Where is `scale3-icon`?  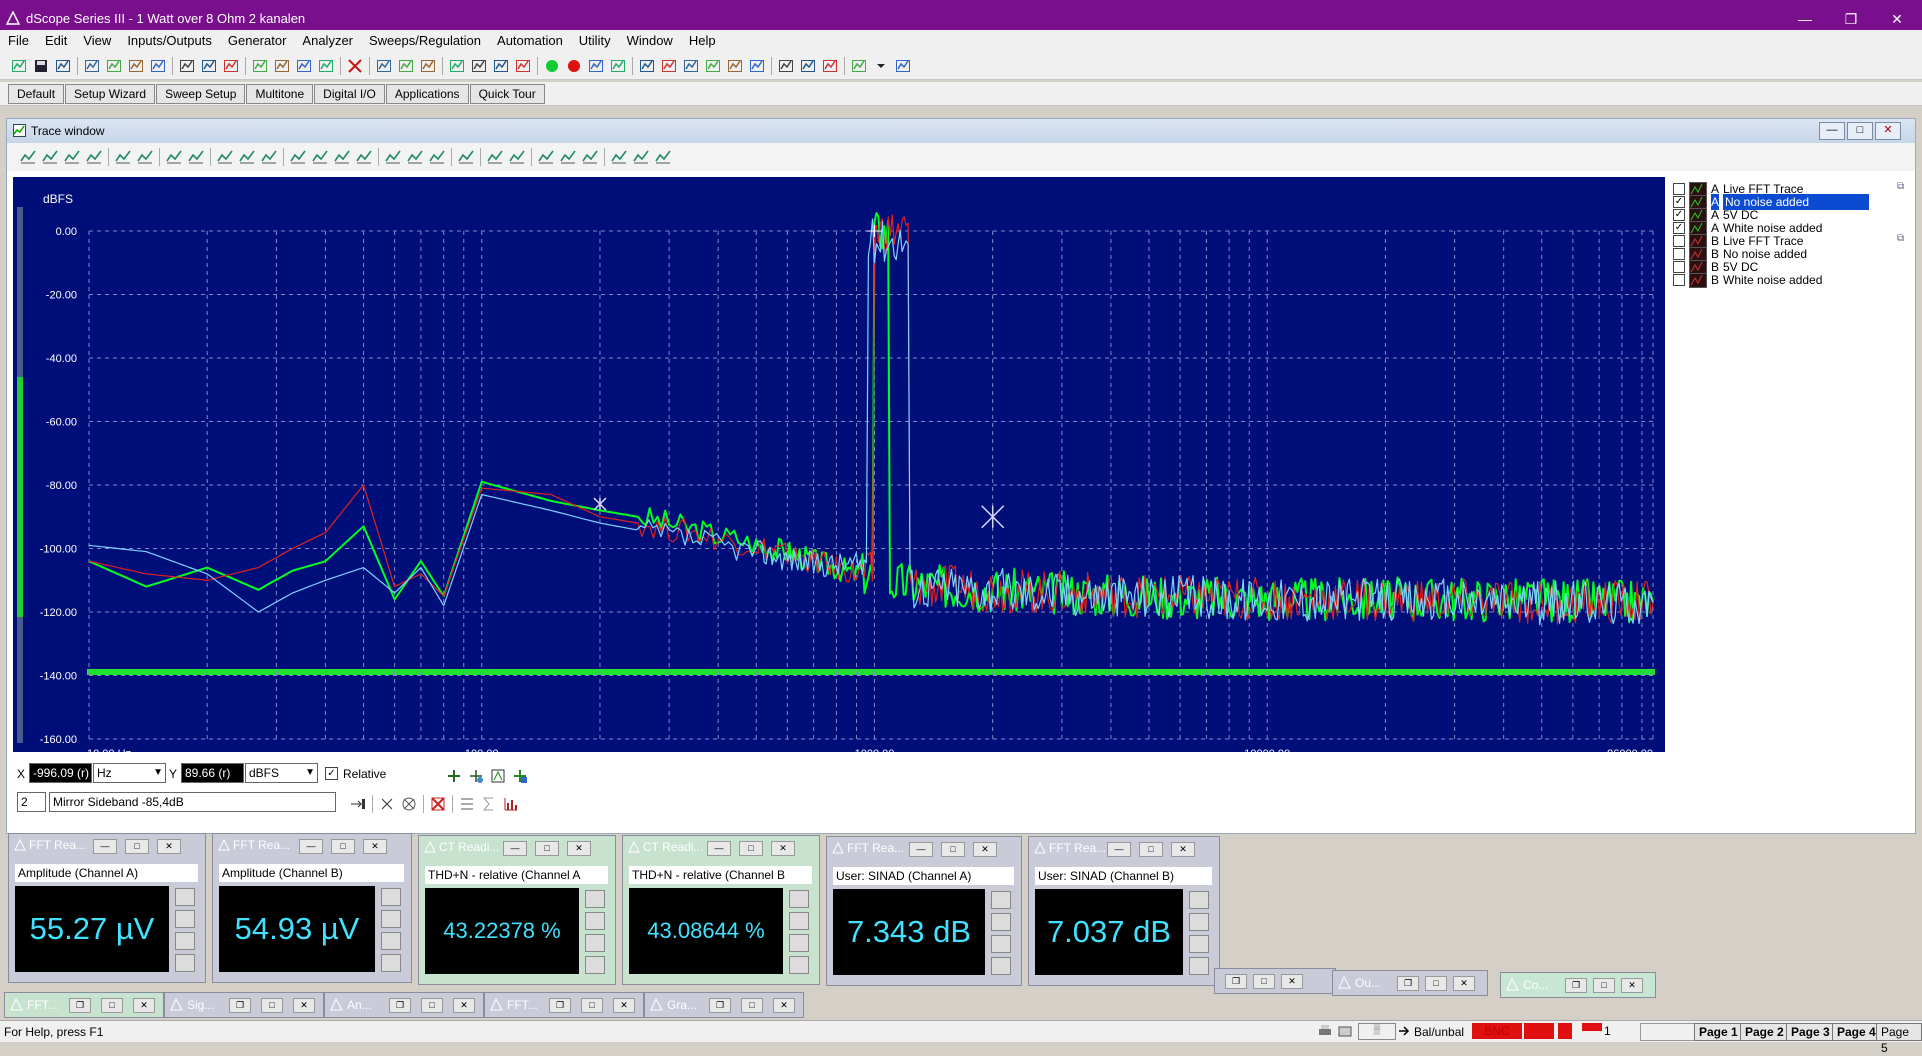 scale3-icon is located at coordinates (437, 157).